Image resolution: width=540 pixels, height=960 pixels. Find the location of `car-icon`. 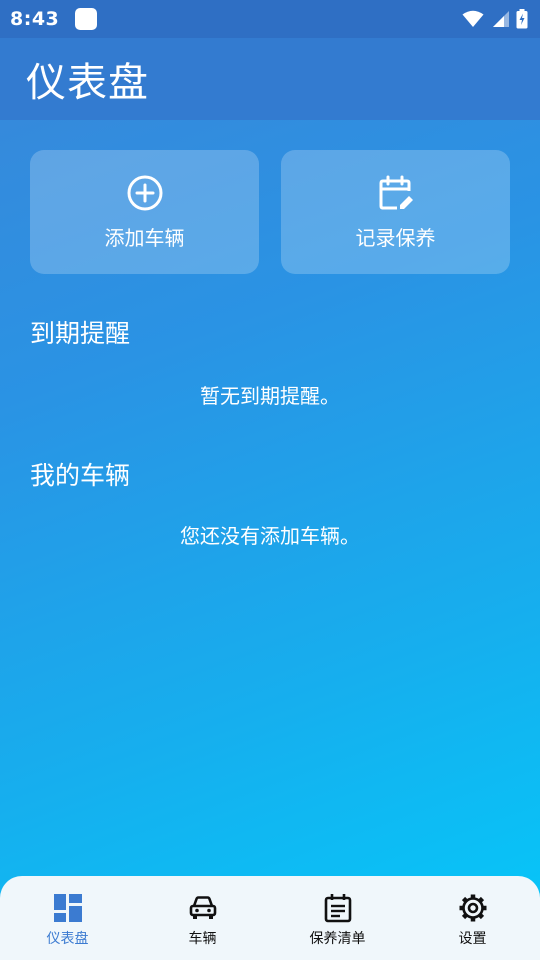

car-icon is located at coordinates (202, 907).